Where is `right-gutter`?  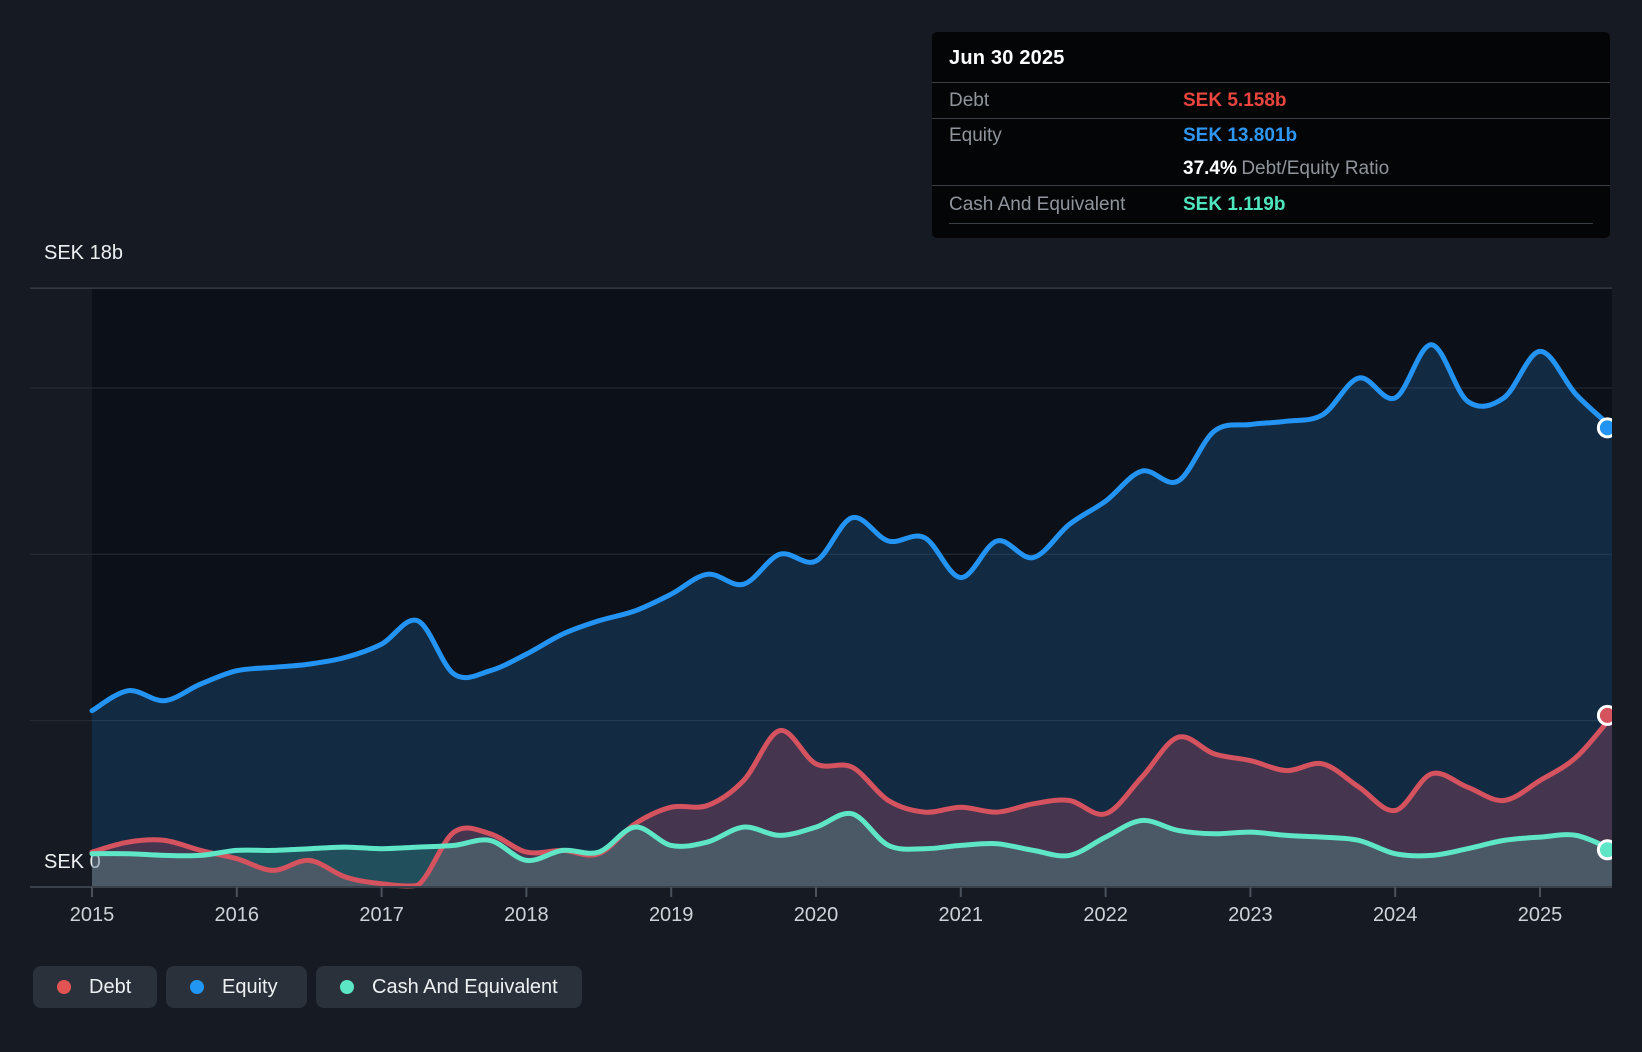
right-gutter is located at coordinates (1627, 526).